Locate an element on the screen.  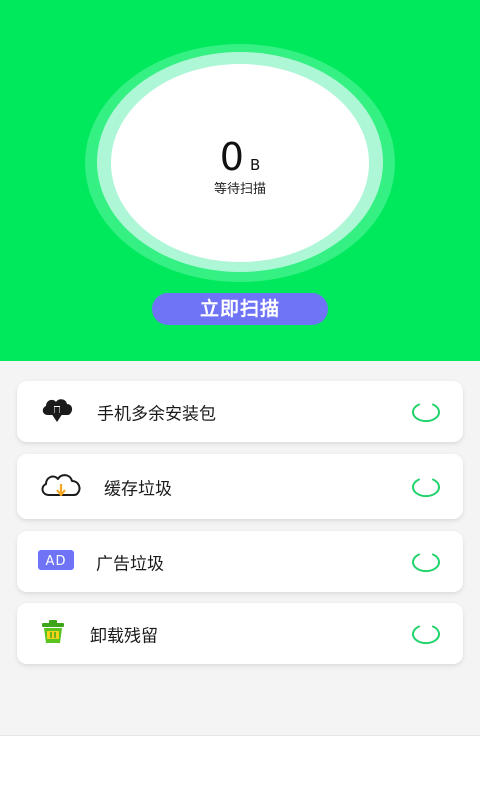
list-item-cache-junk: 缓存垃圾 is located at coordinates (240, 486).